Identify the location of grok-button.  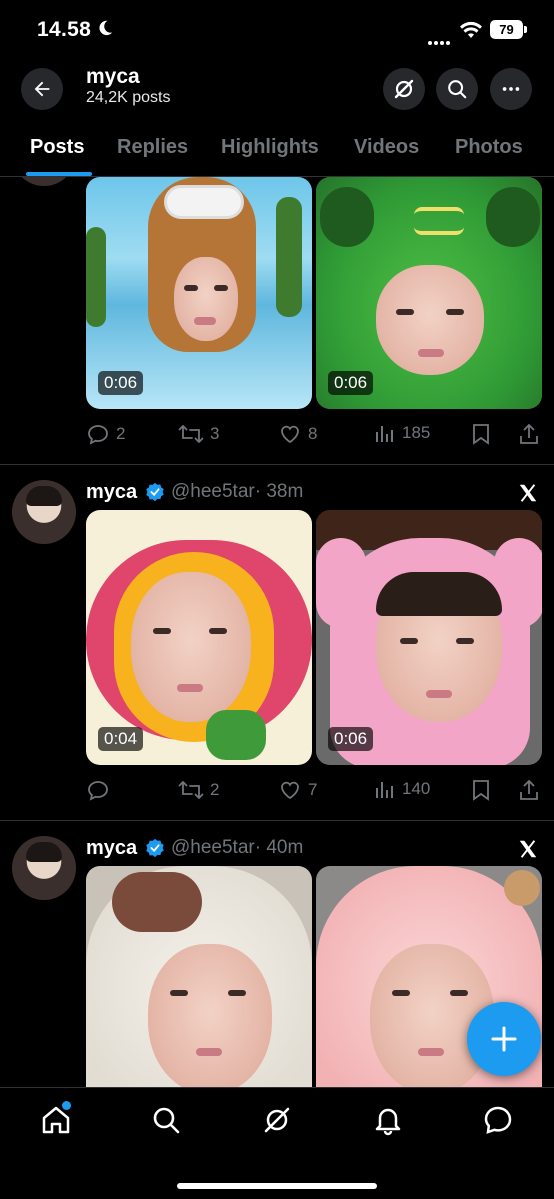
(404, 89).